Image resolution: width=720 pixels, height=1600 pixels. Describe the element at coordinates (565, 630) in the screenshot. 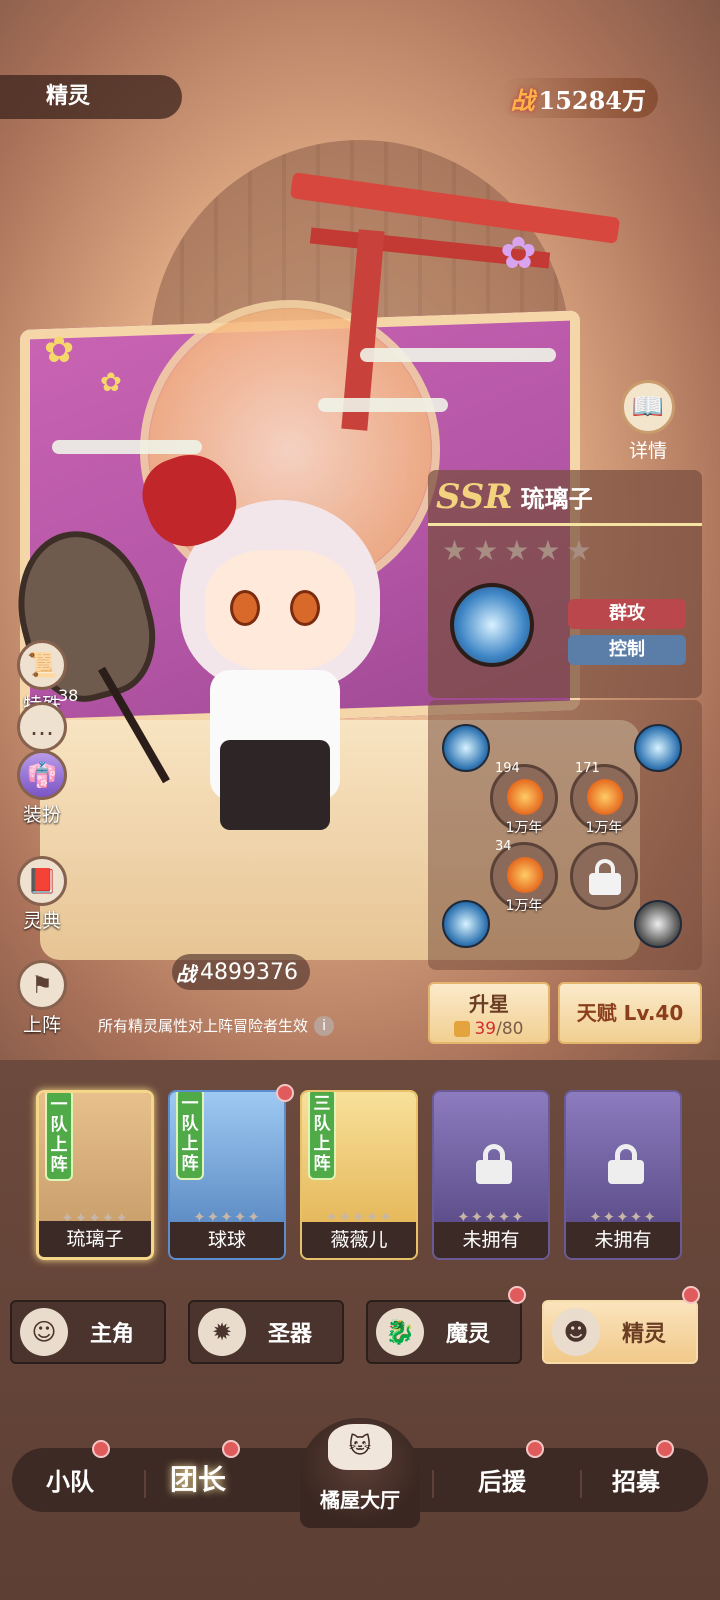

I see `element-row: 群攻 控制` at that location.